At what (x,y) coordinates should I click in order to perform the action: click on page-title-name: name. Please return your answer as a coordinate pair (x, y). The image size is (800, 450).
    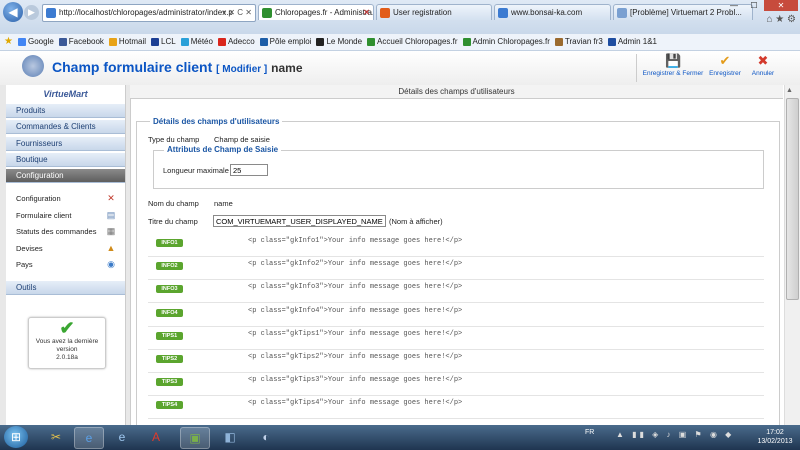
    Looking at the image, I should click on (287, 68).